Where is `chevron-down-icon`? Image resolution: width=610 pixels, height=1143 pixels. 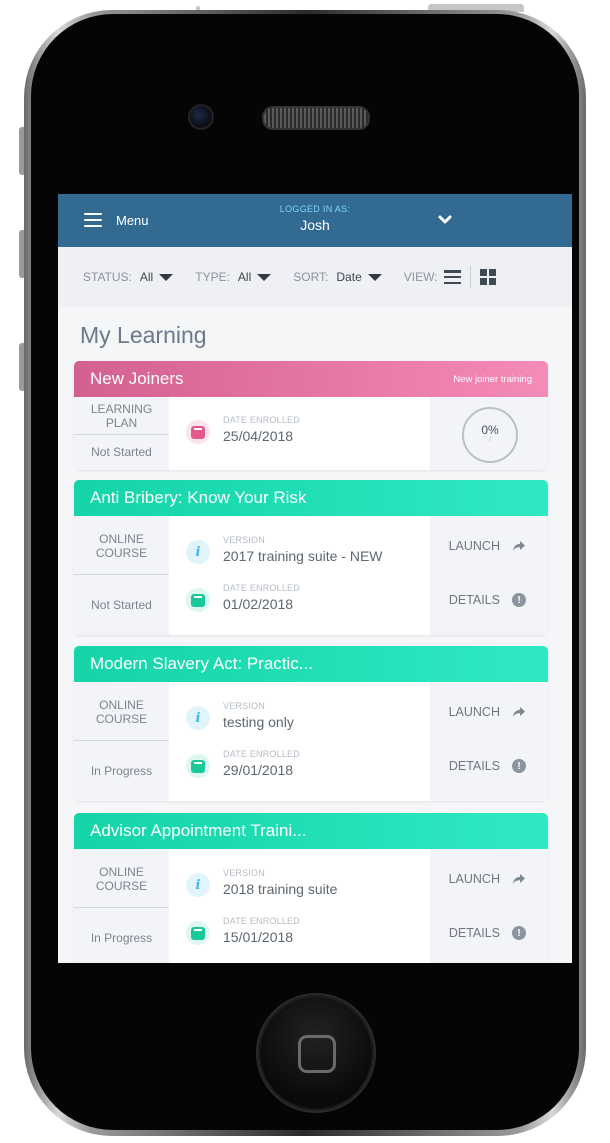 chevron-down-icon is located at coordinates (445, 220).